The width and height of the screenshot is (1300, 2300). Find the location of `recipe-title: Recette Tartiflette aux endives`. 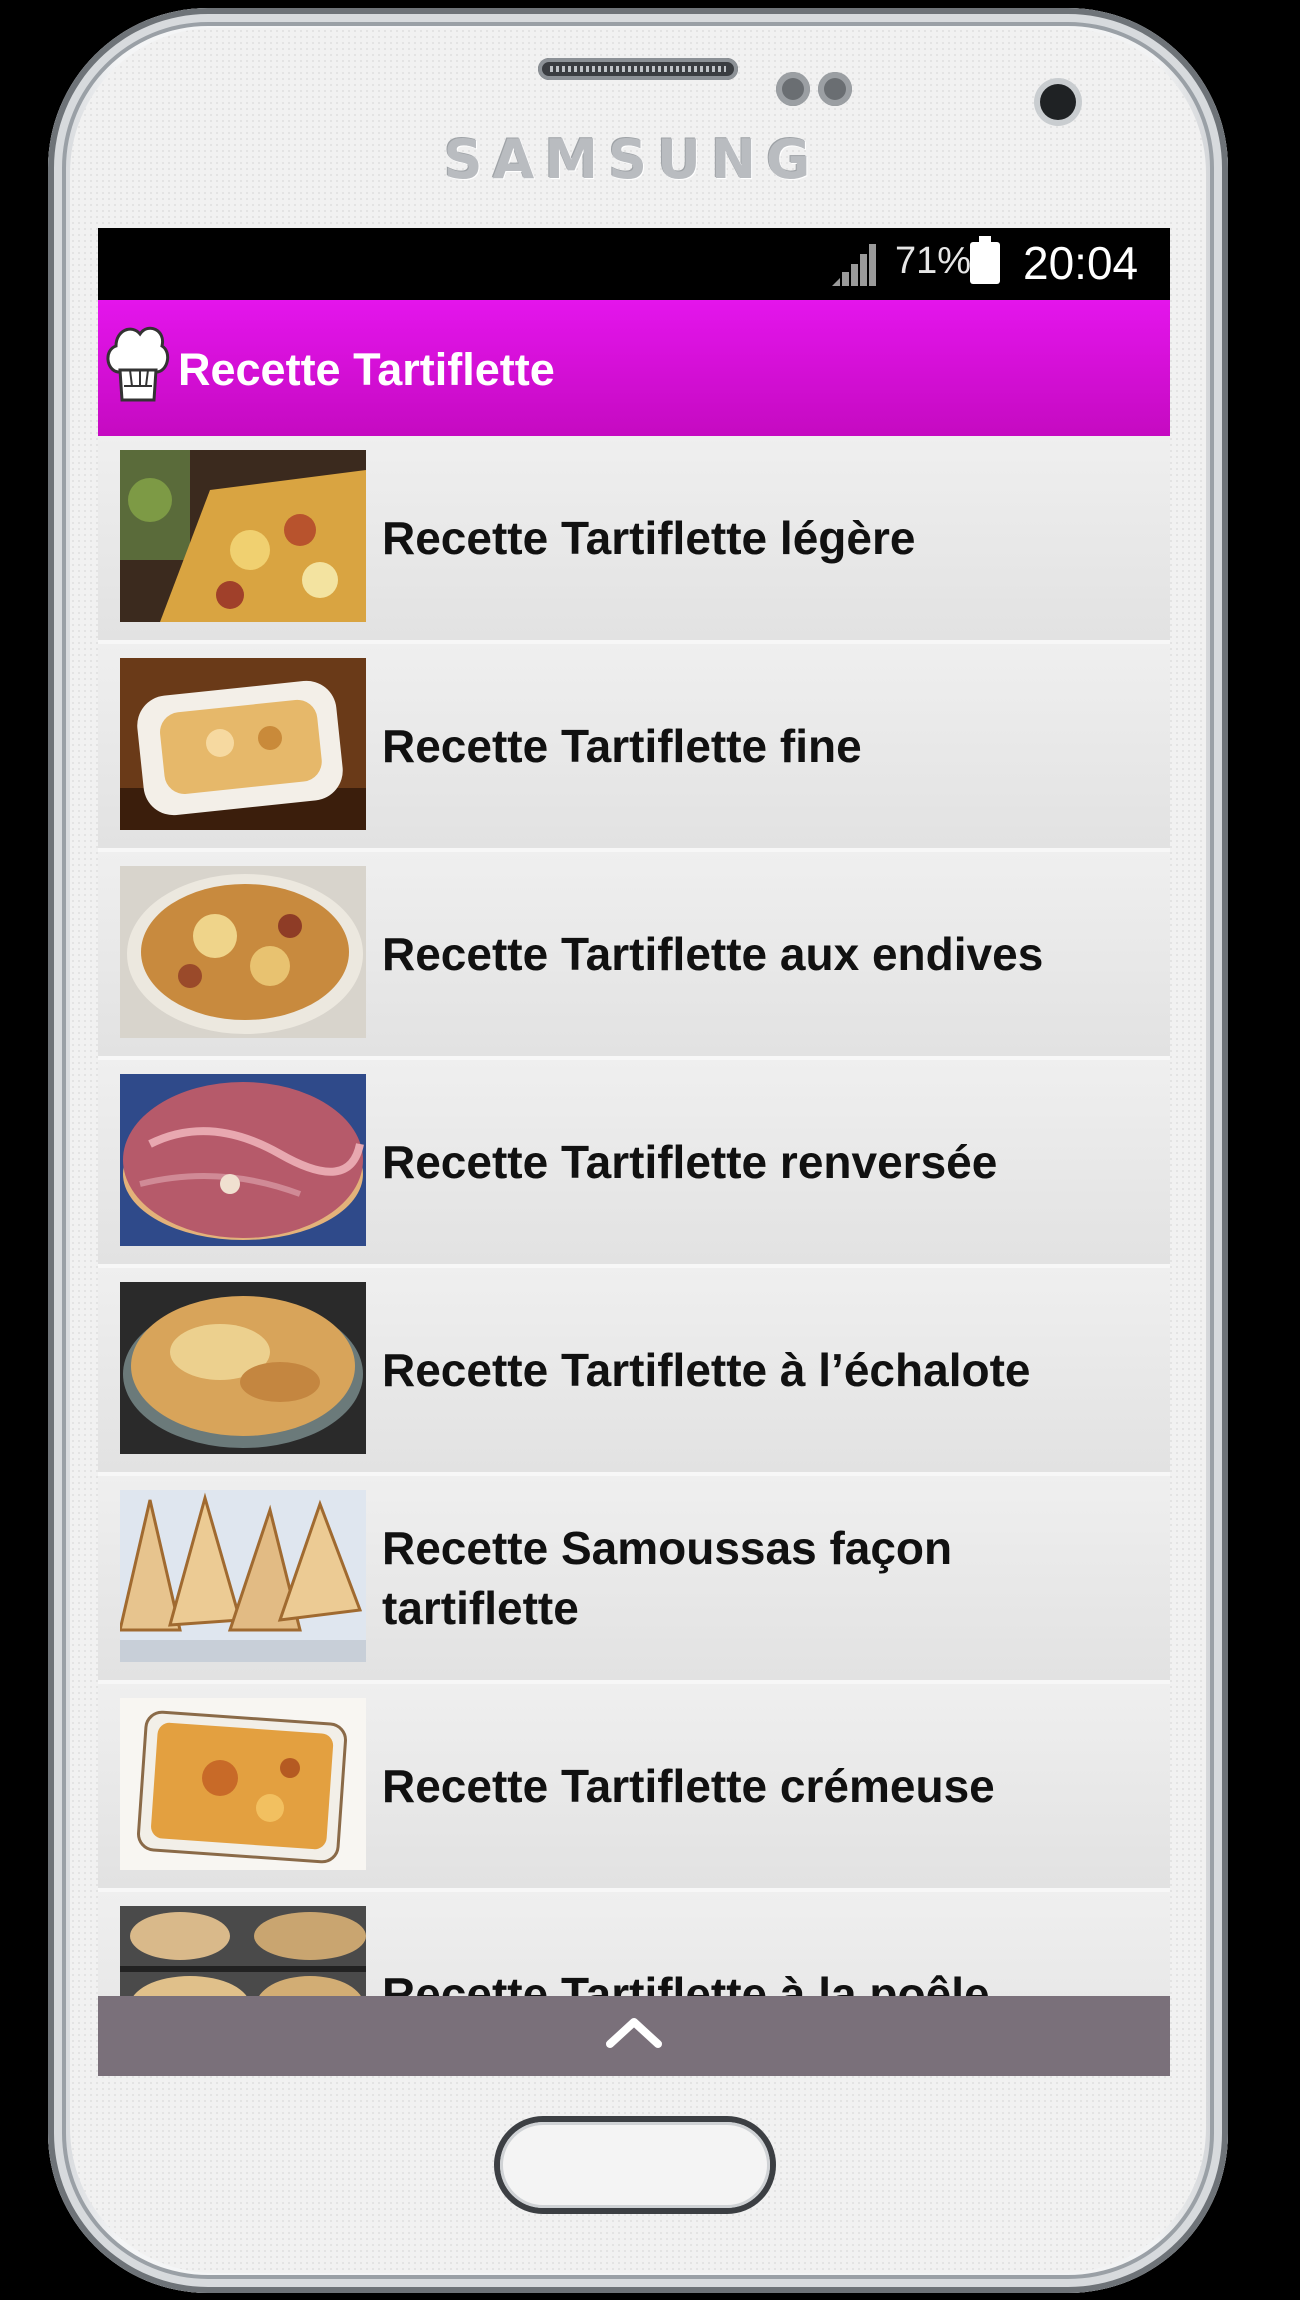

recipe-title: Recette Tartiflette aux endives is located at coordinates (713, 954).